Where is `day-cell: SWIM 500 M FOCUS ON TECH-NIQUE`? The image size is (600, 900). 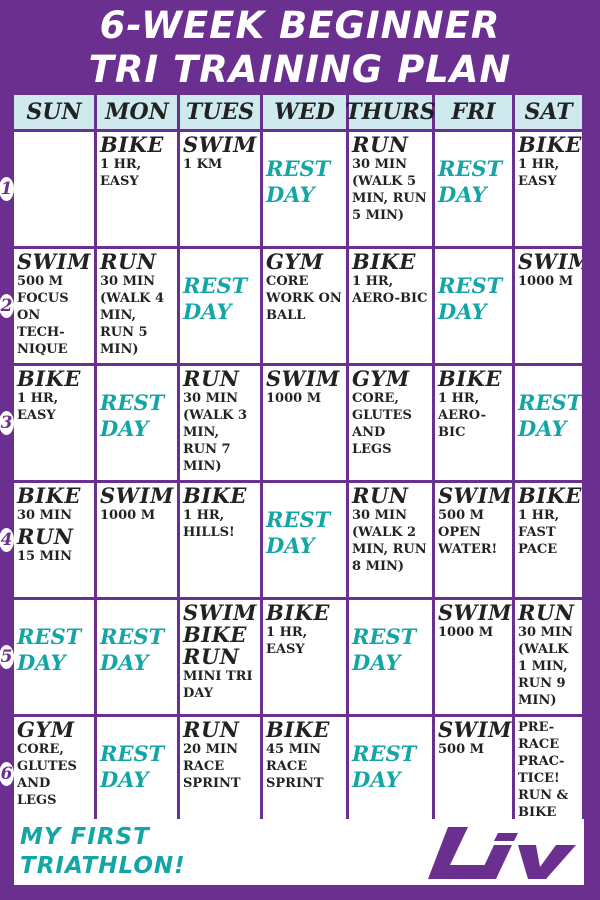 day-cell: SWIM 500 M FOCUS ON TECH-NIQUE is located at coordinates (54, 306).